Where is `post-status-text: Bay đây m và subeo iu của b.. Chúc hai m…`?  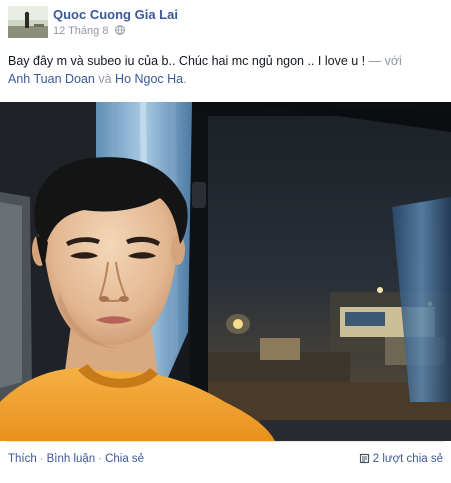 post-status-text: Bay đây m và subeo iu của b.. Chúc hai m… is located at coordinates (224, 70).